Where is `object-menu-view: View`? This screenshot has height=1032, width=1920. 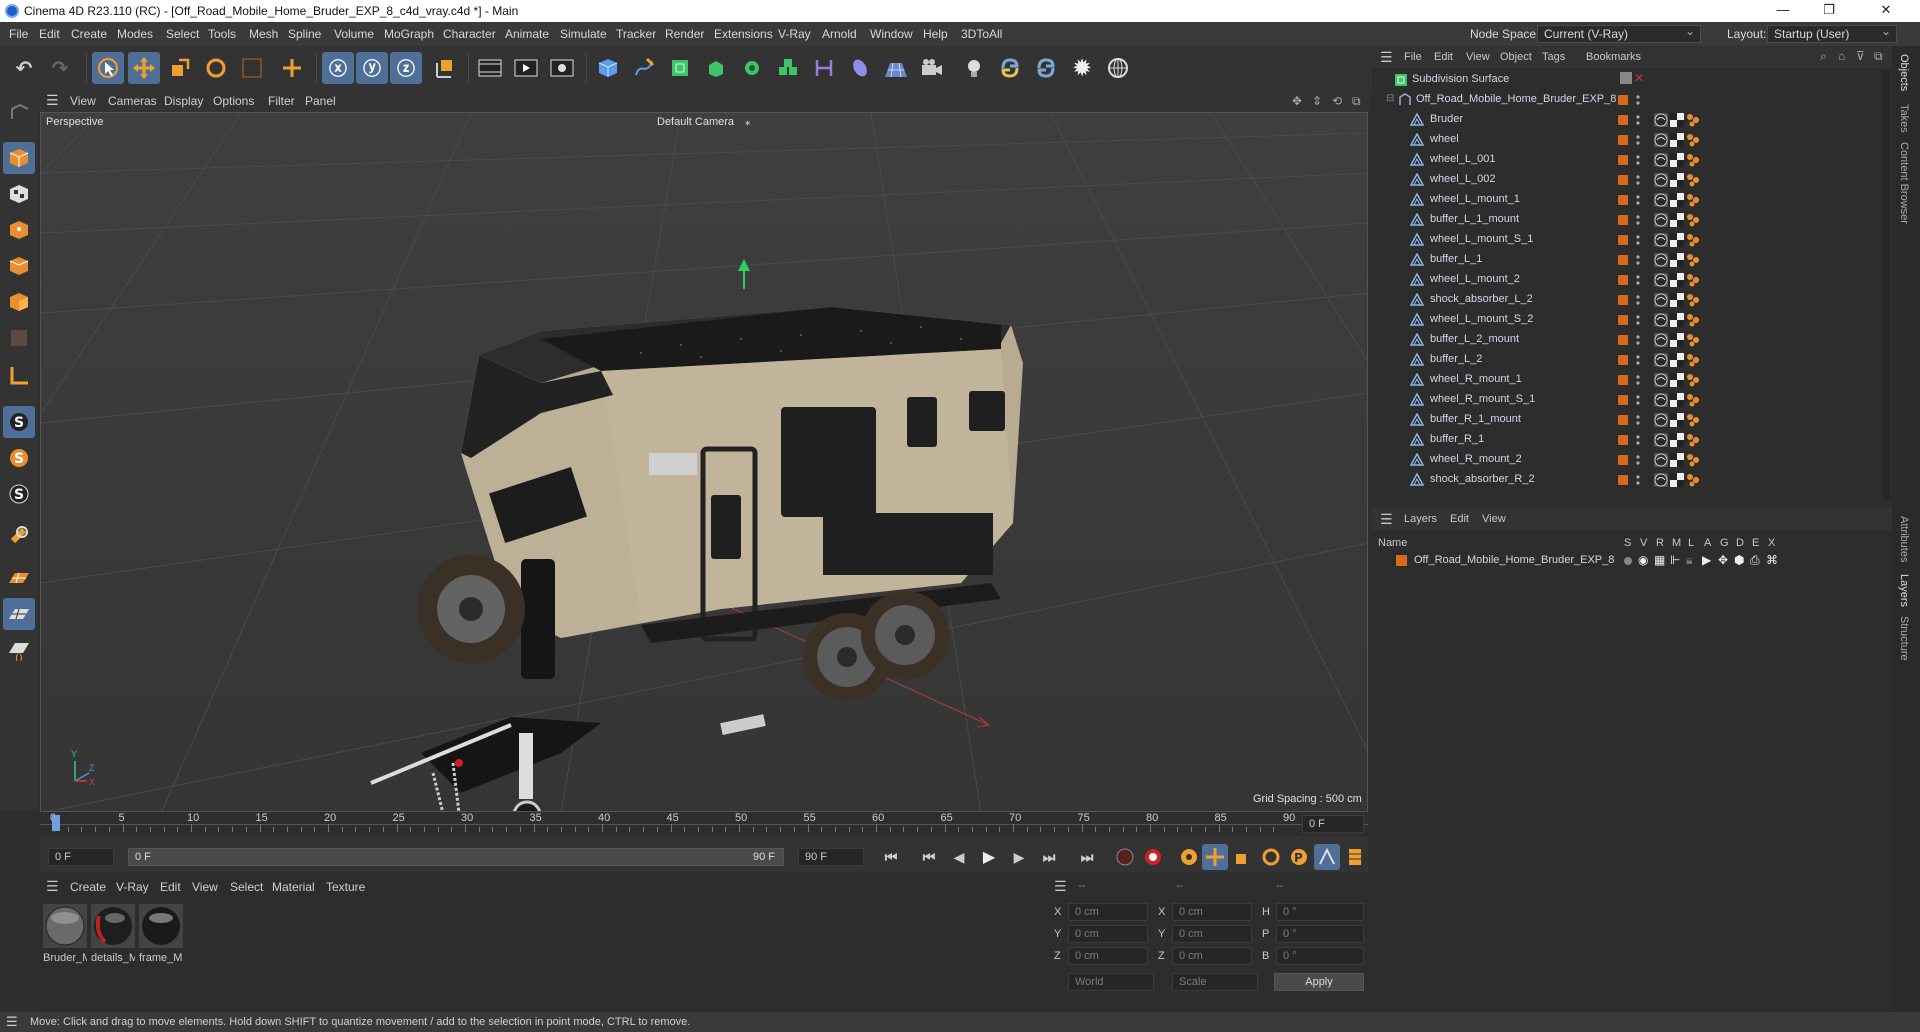
object-menu-view: View is located at coordinates (1478, 57).